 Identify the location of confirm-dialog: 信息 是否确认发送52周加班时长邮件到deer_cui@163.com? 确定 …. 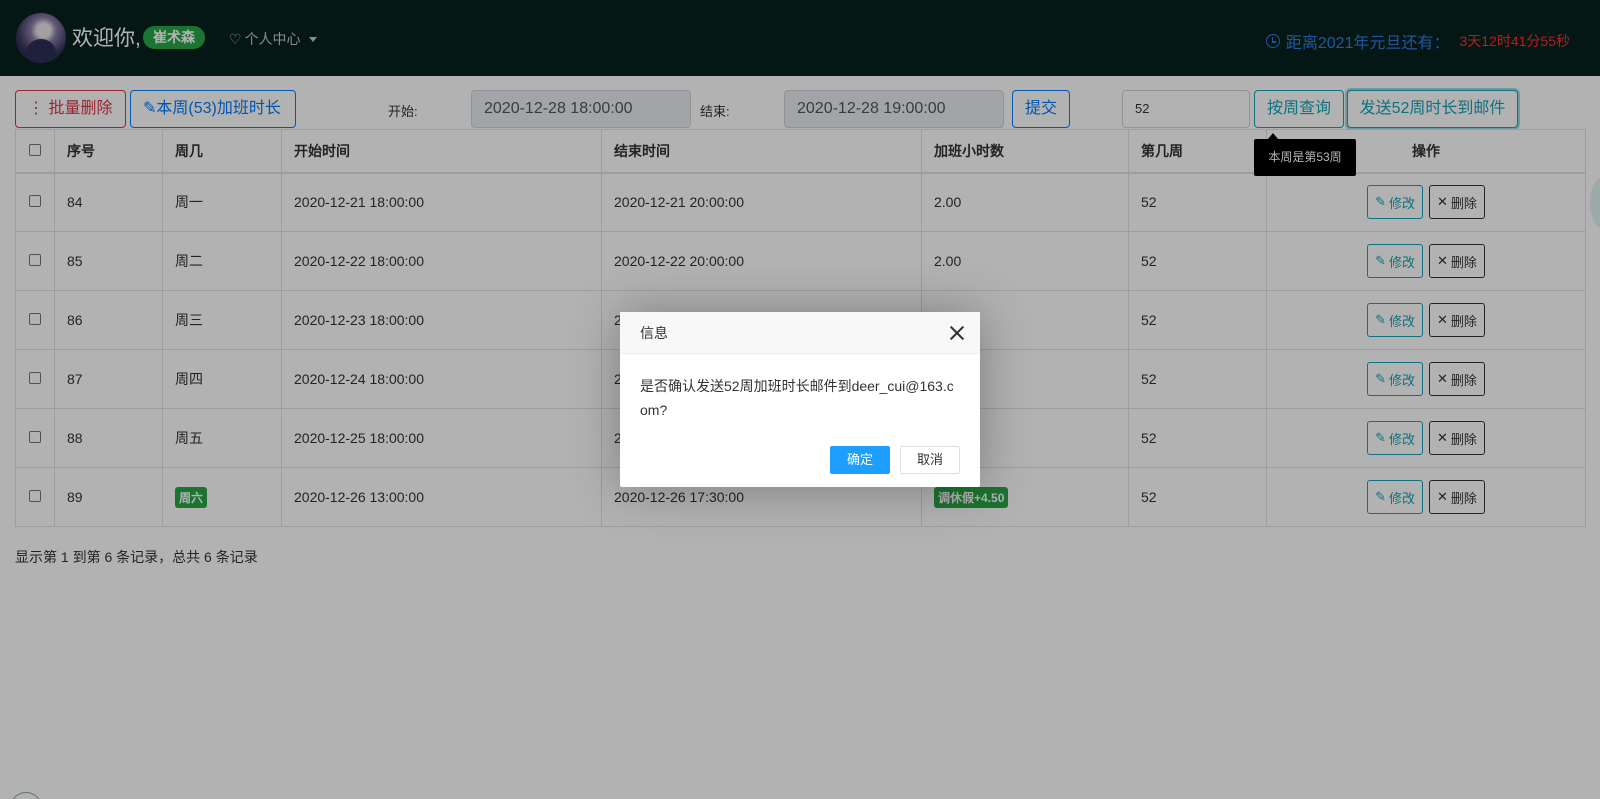
(800, 399).